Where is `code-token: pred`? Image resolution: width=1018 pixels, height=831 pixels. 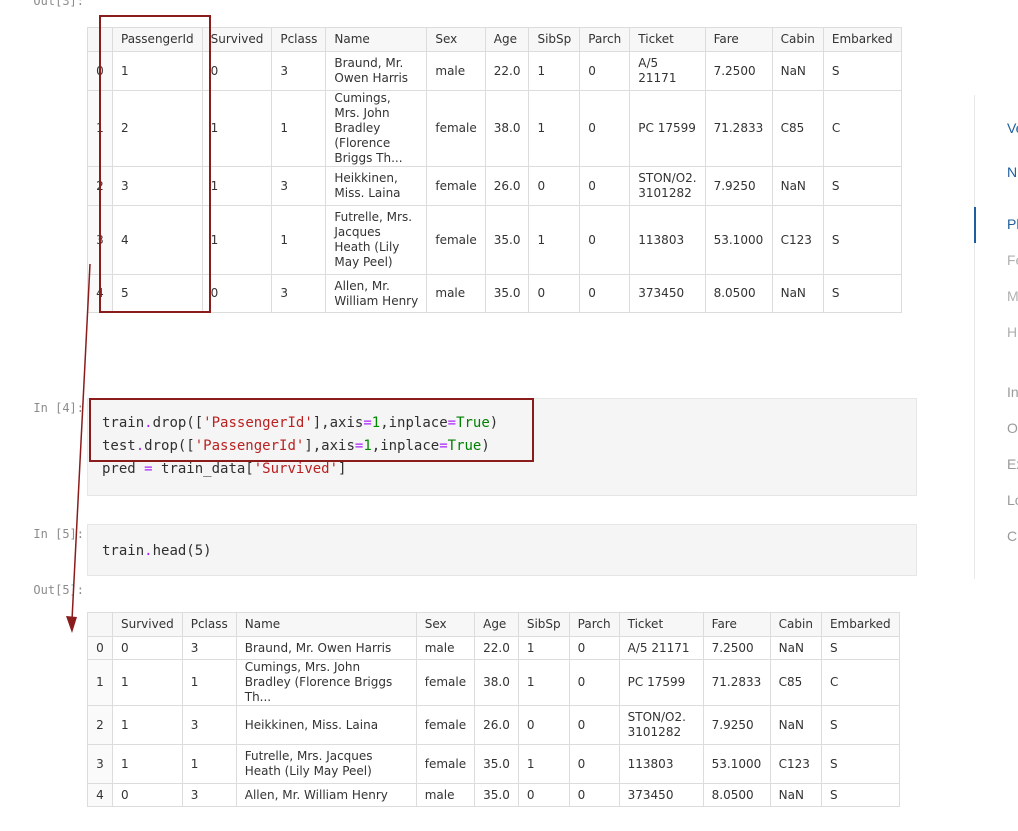 code-token: pred is located at coordinates (123, 469).